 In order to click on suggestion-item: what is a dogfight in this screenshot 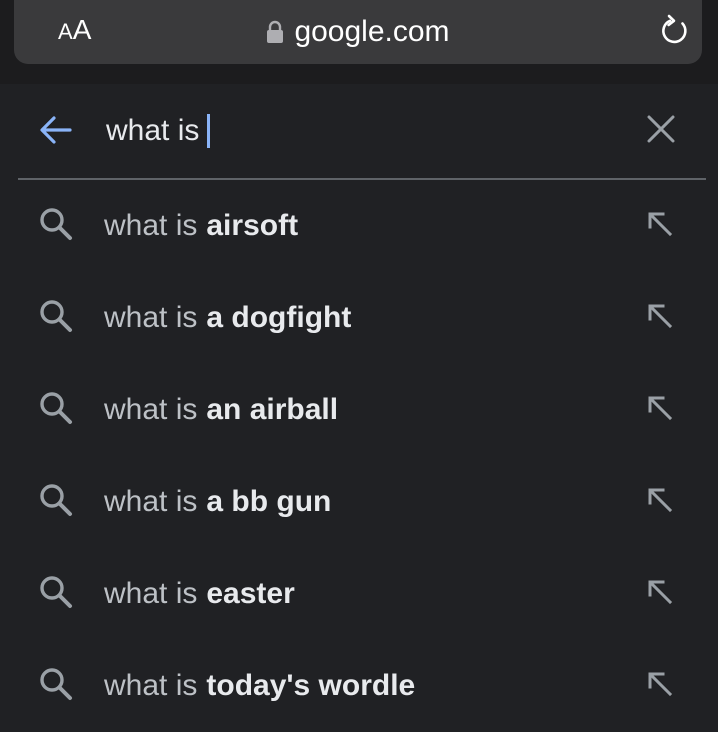, I will do `click(359, 318)`.